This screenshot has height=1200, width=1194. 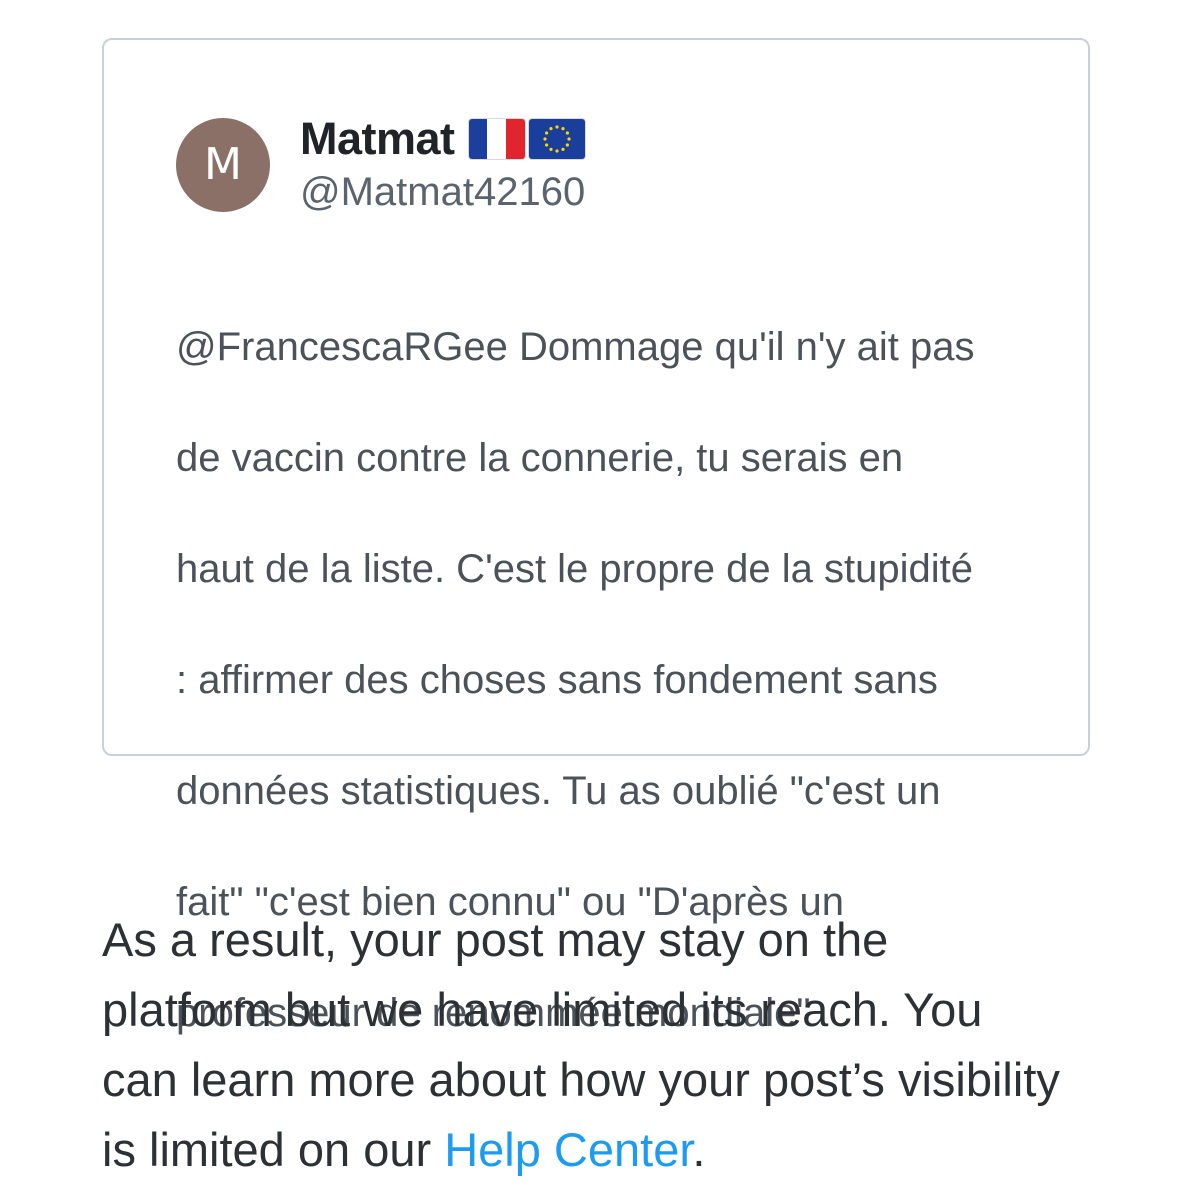 What do you see at coordinates (442, 192) in the screenshot?
I see `user-handle: @Matmat42160` at bounding box center [442, 192].